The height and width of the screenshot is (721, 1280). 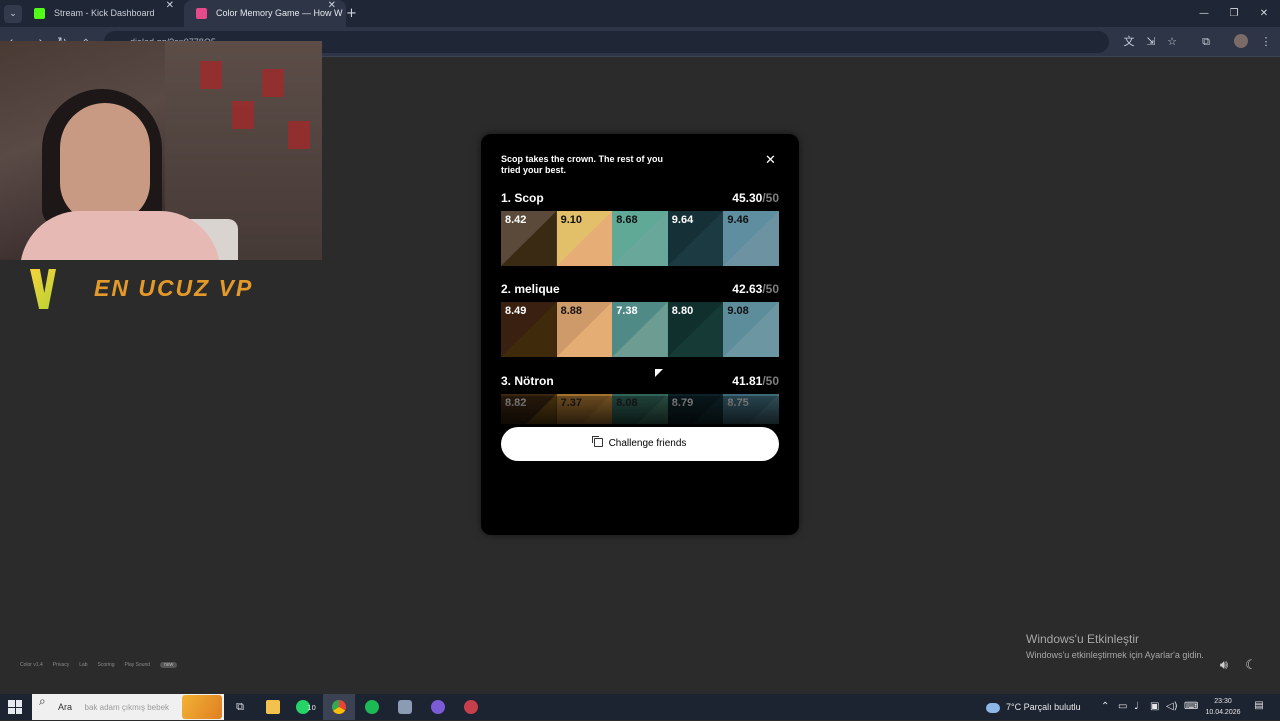 I want to click on promo-text: EN UCUZ VP, so click(x=174, y=288).